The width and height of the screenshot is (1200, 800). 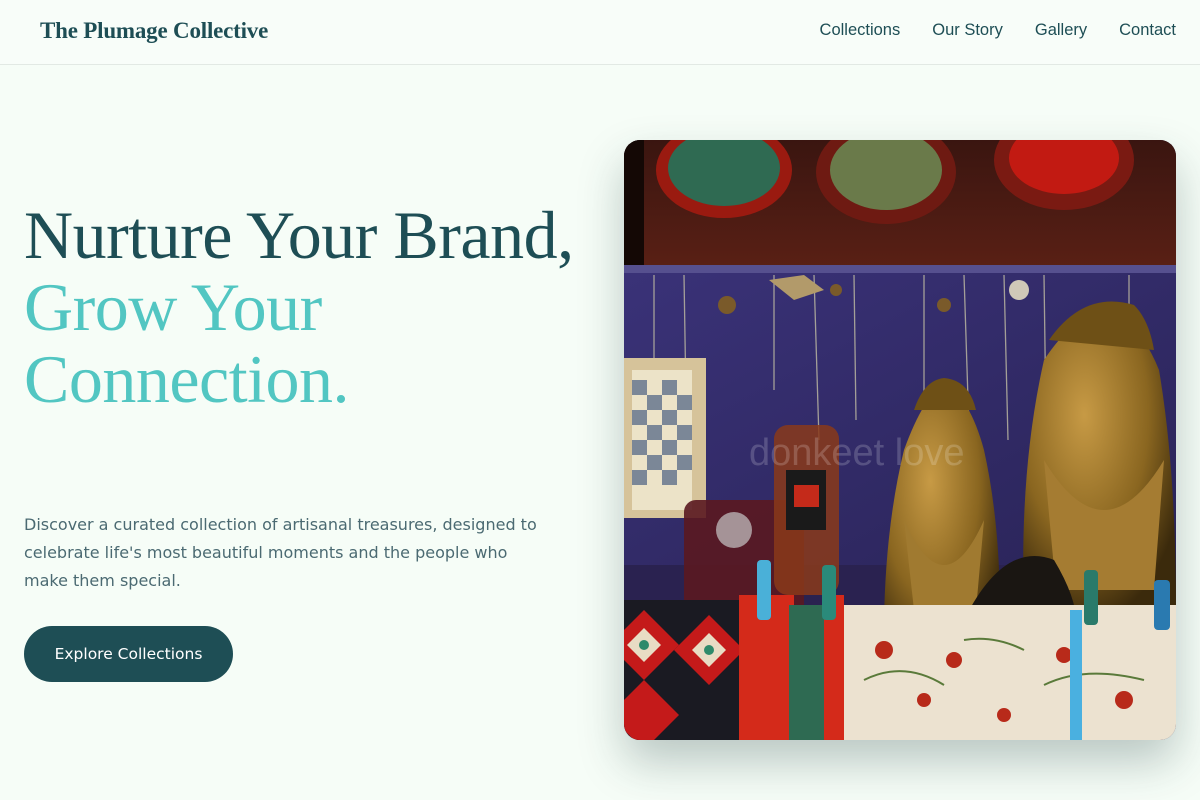 What do you see at coordinates (128, 654) in the screenshot?
I see `explore-collections-button: Explore Collections` at bounding box center [128, 654].